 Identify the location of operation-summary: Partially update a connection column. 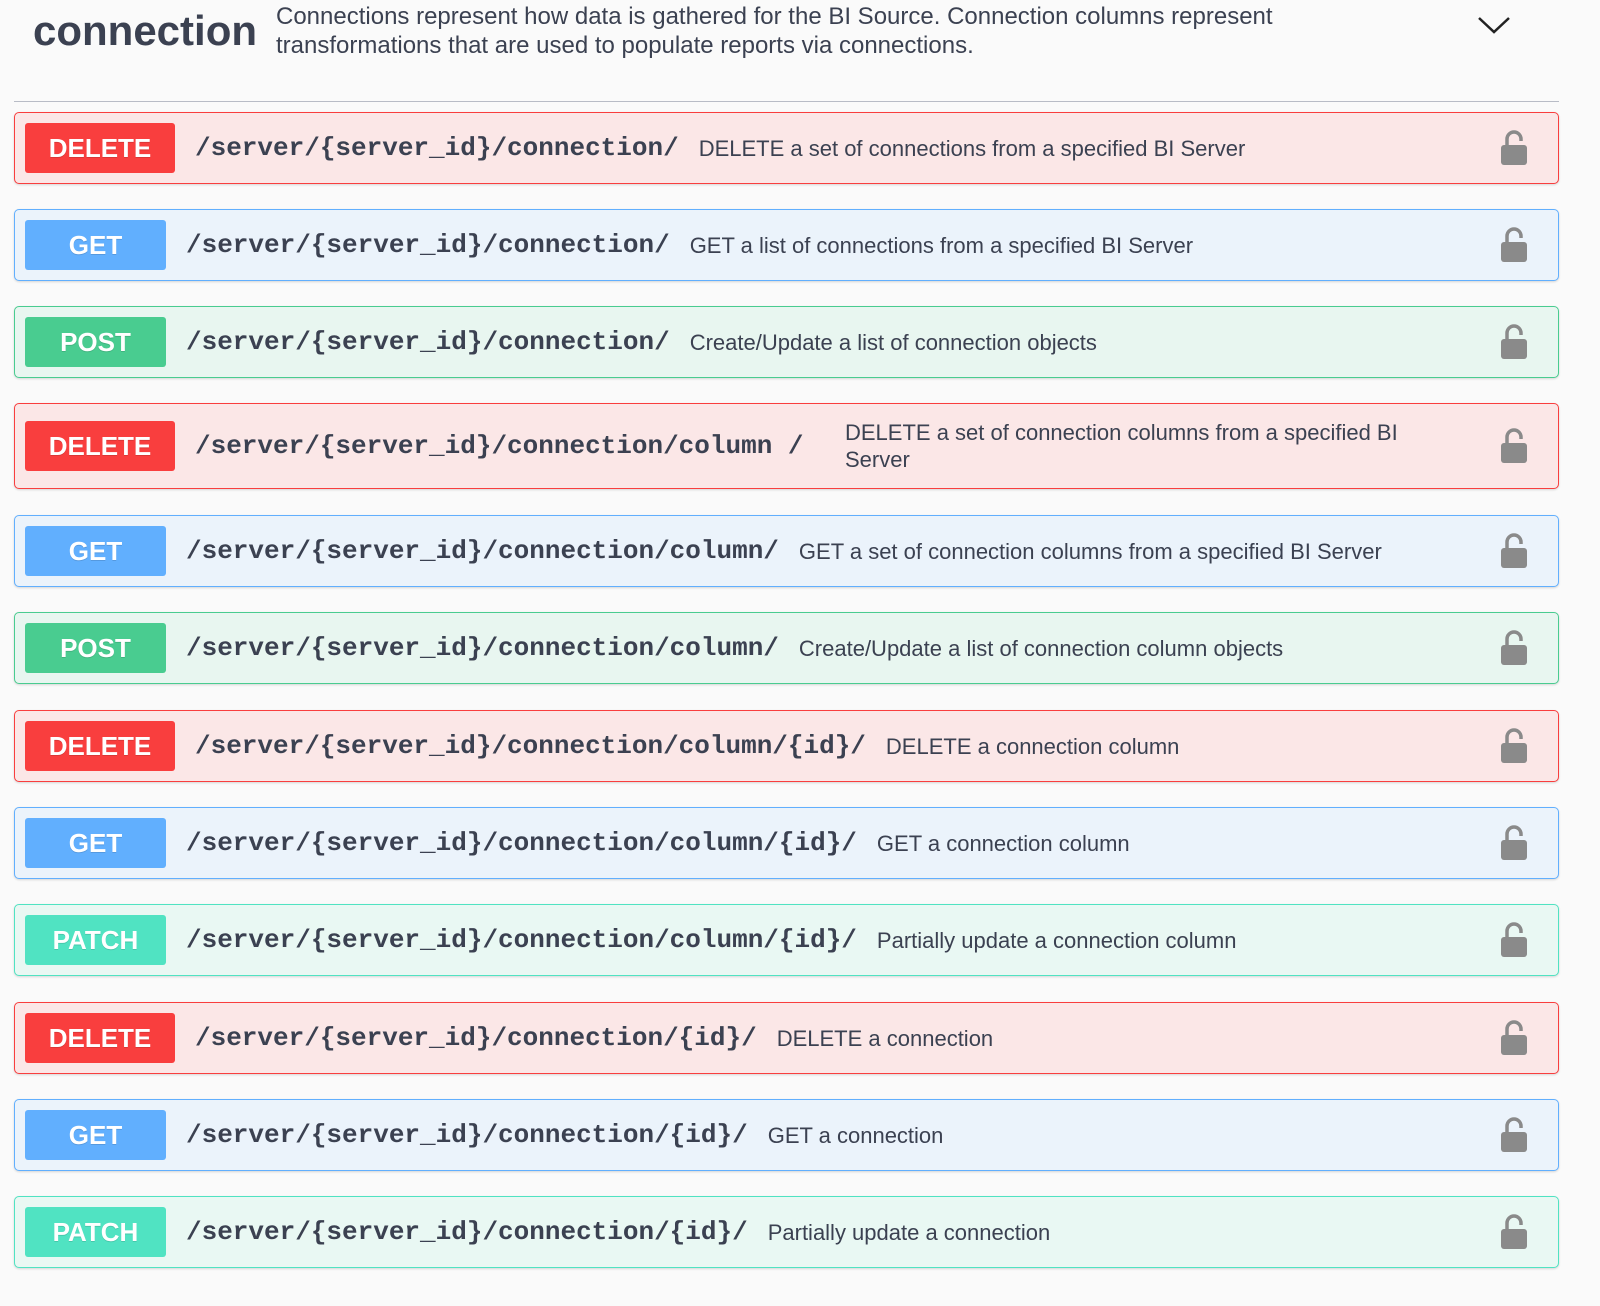
(1056, 940).